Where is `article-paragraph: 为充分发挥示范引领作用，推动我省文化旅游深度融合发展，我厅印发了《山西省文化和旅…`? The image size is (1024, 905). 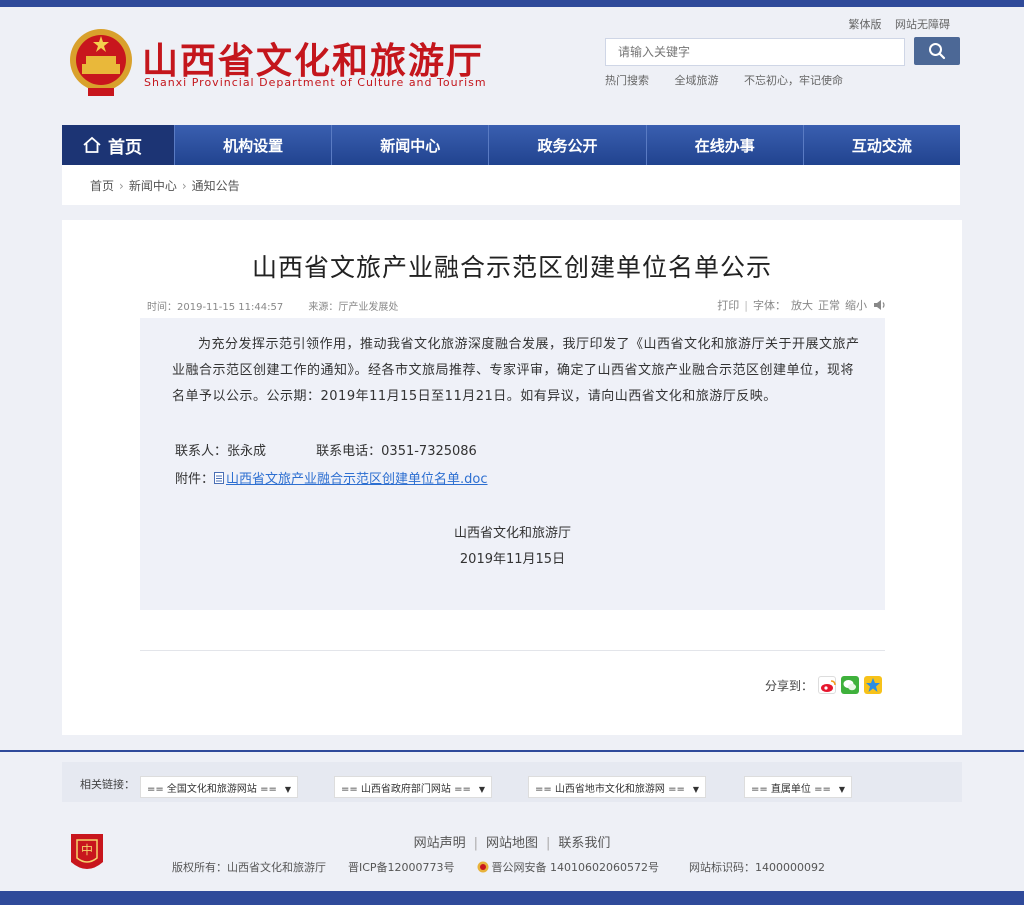
article-paragraph: 为充分发挥示范引领作用，推动我省文化旅游深度融合发展，我厅印发了《山西省文化和旅… is located at coordinates (516, 370).